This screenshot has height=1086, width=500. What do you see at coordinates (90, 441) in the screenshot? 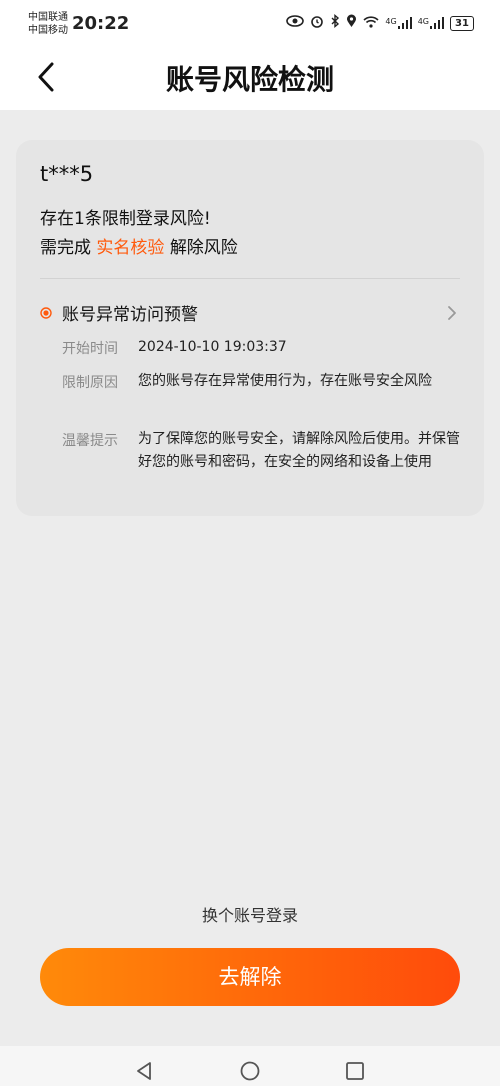
I see `tip-label: 温馨提示` at bounding box center [90, 441].